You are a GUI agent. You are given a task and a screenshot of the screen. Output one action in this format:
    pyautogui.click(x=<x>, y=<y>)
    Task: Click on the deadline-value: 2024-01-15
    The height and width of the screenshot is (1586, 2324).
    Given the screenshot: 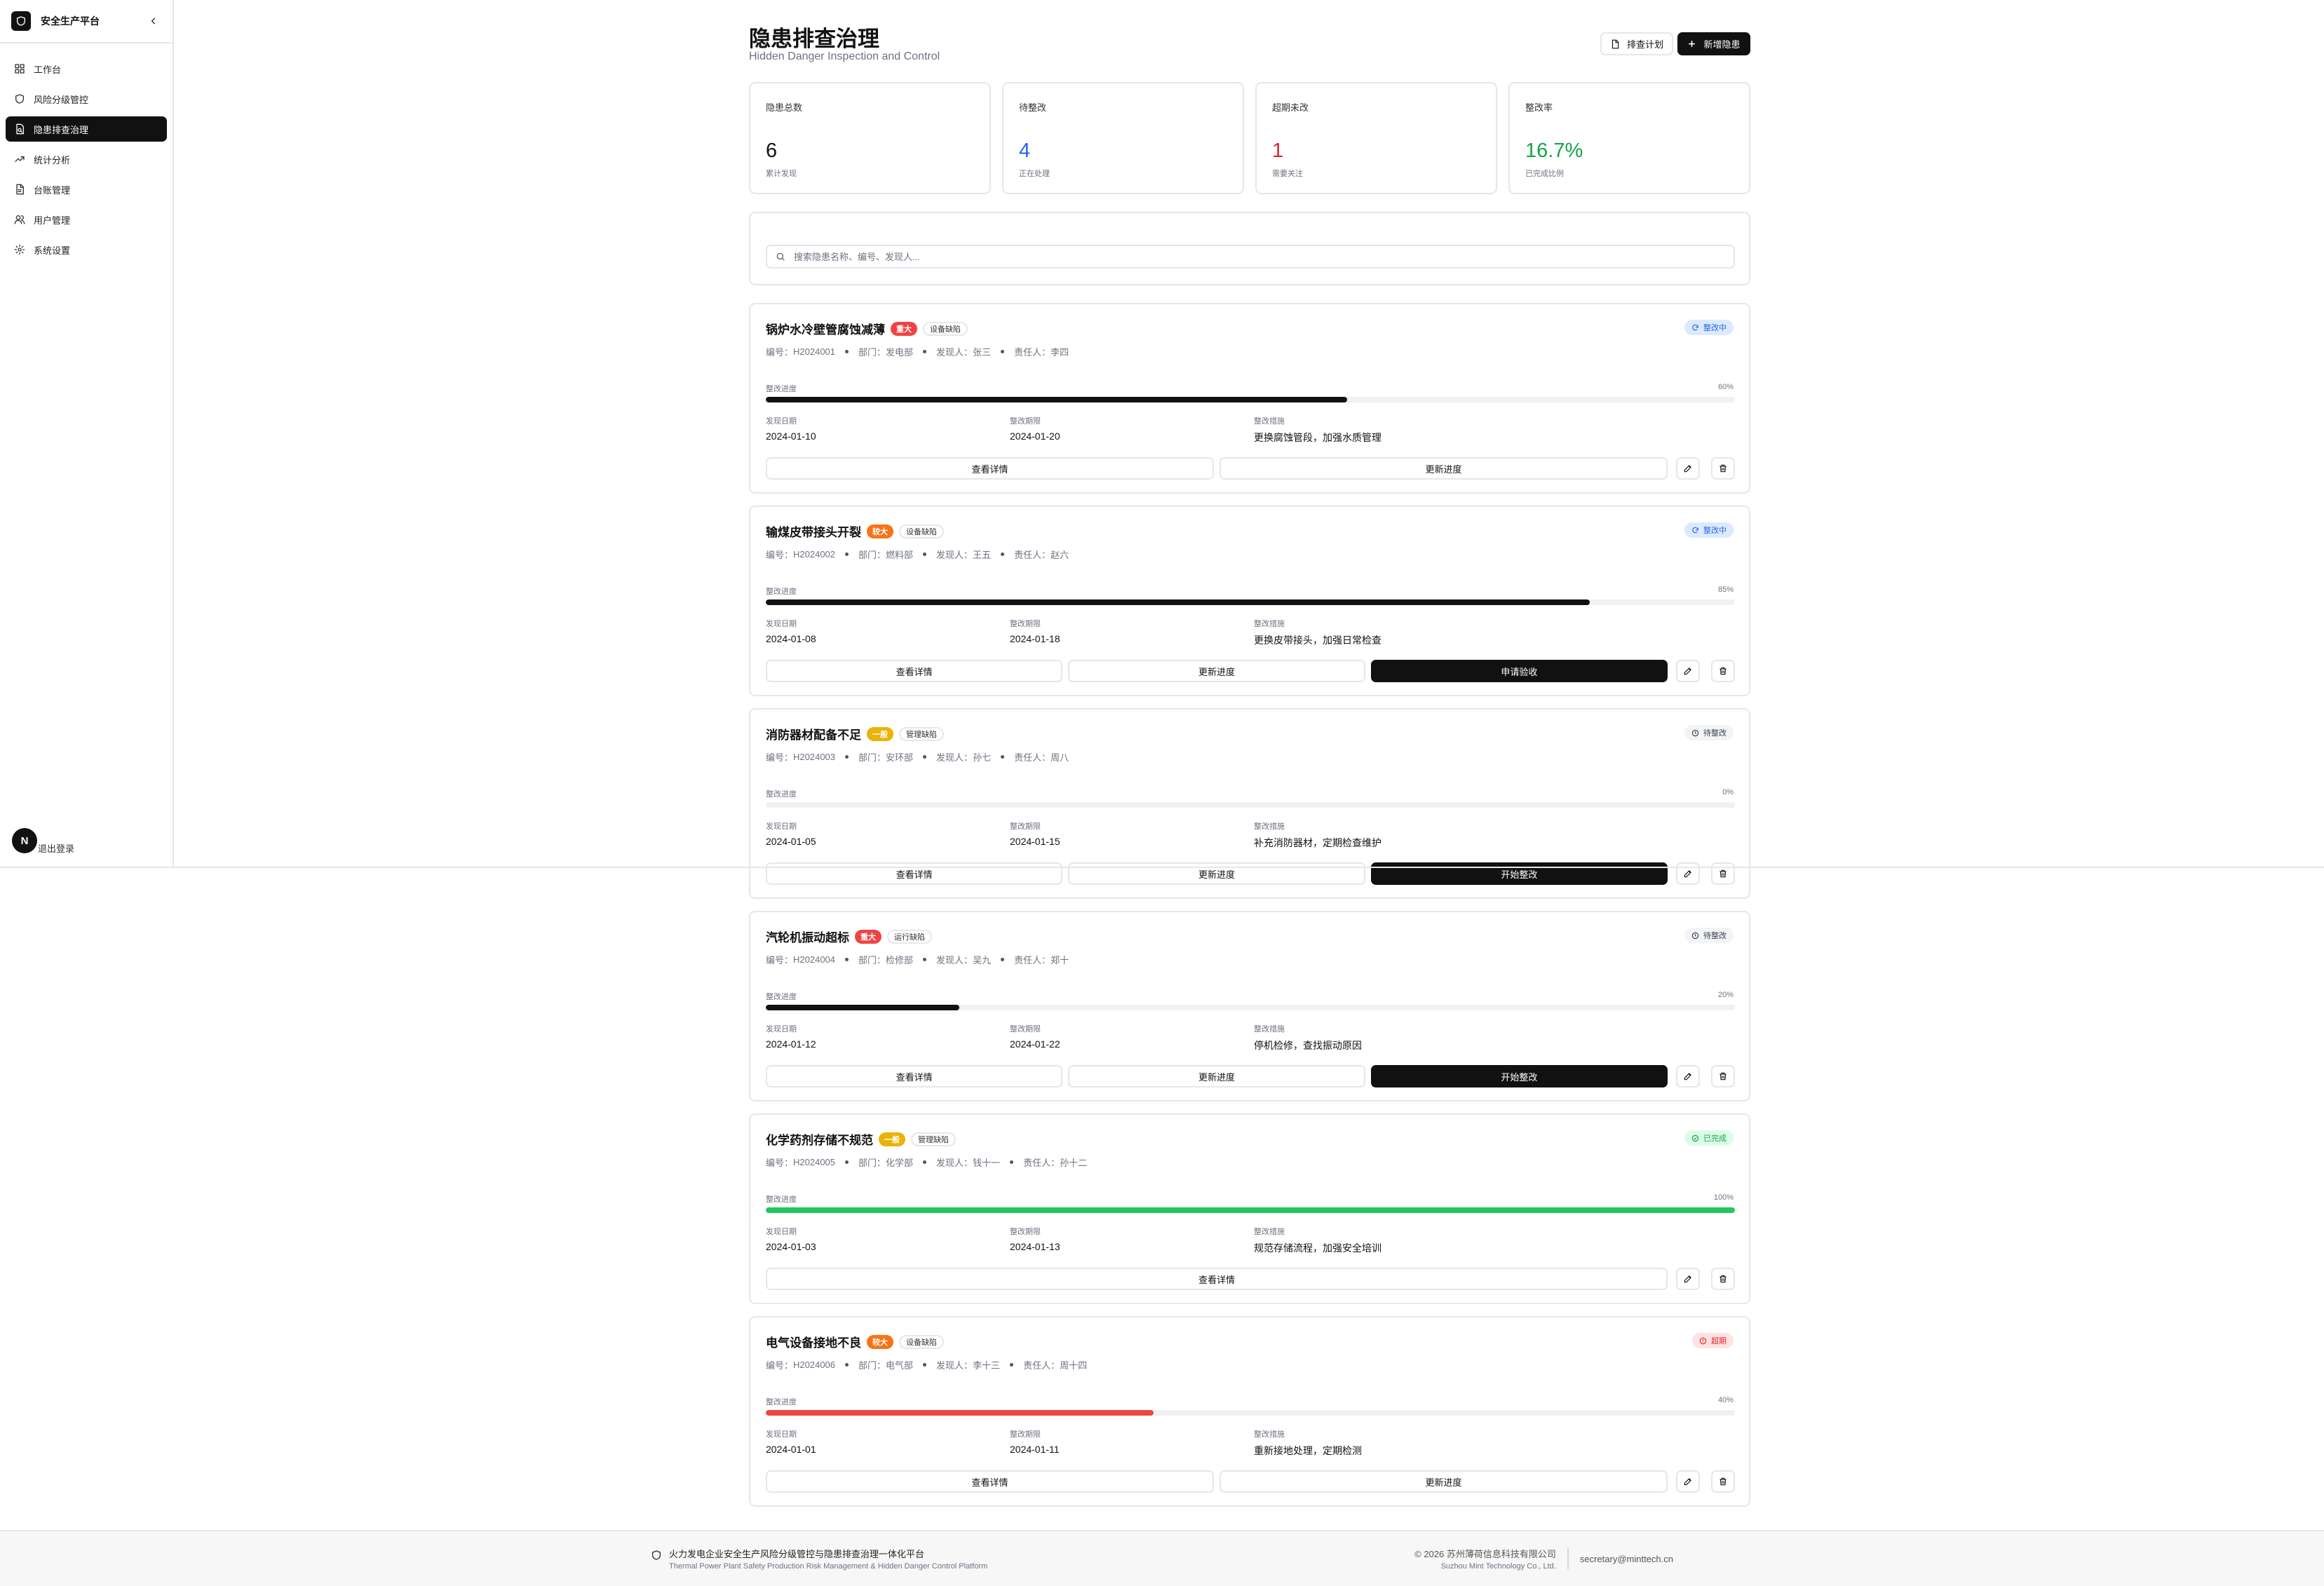 What is the action you would take?
    pyautogui.click(x=1035, y=841)
    